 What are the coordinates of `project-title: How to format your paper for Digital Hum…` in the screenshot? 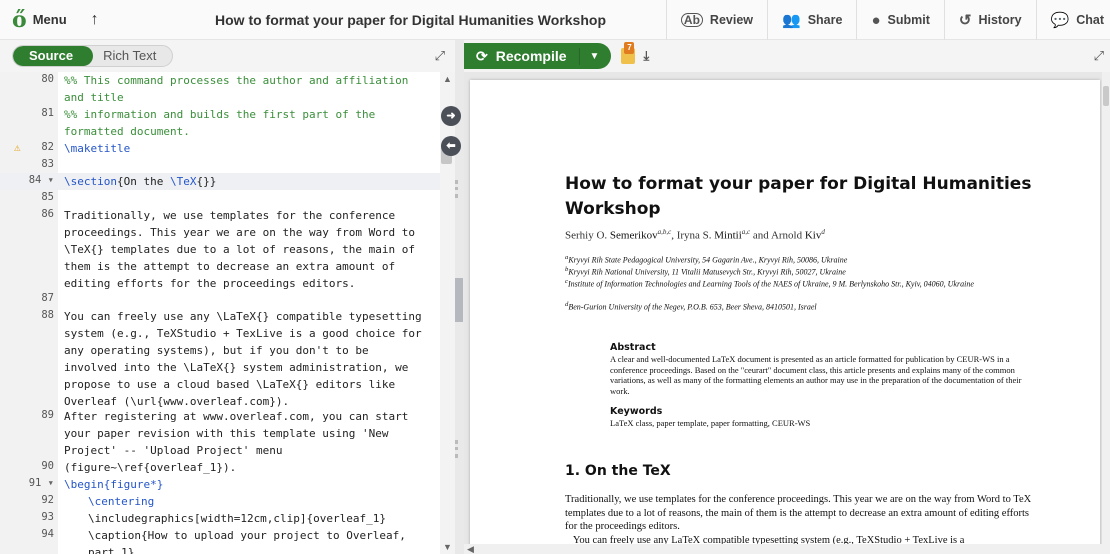 It's located at (410, 20).